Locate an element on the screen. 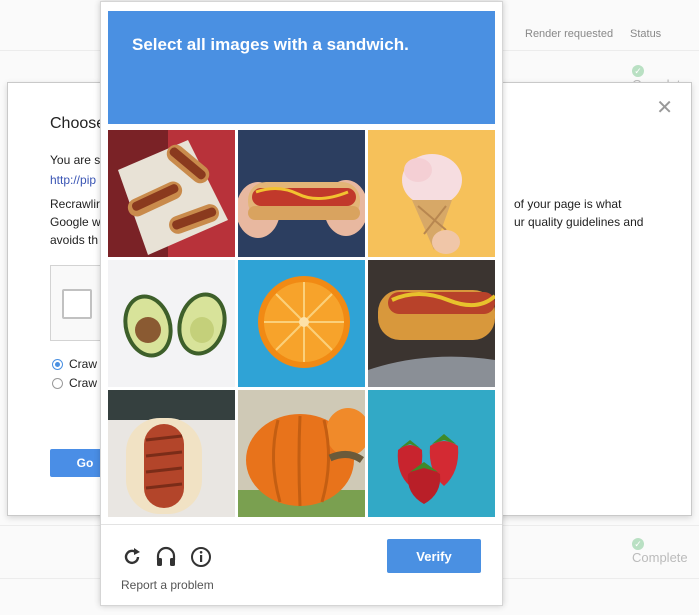 The image size is (699, 615). status-badge: ✓Complete is located at coordinates (660, 551).